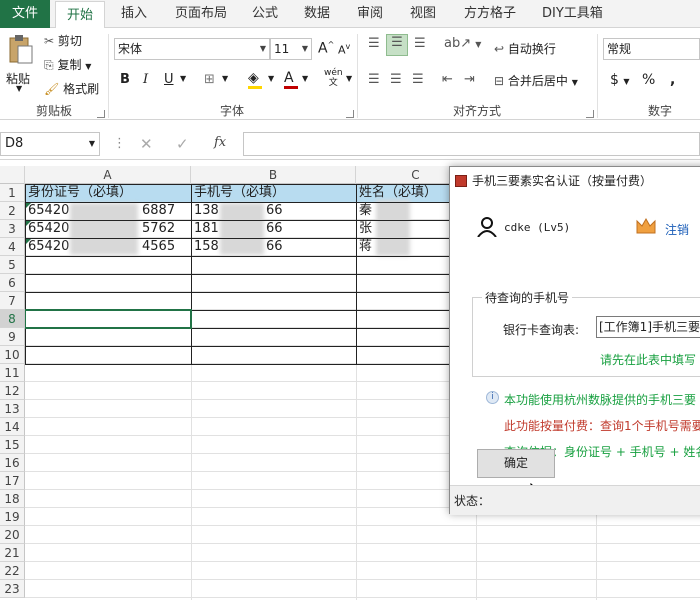 The height and width of the screenshot is (600, 700). Describe the element at coordinates (659, 111) in the screenshot. I see `number-group-label: 数字` at that location.